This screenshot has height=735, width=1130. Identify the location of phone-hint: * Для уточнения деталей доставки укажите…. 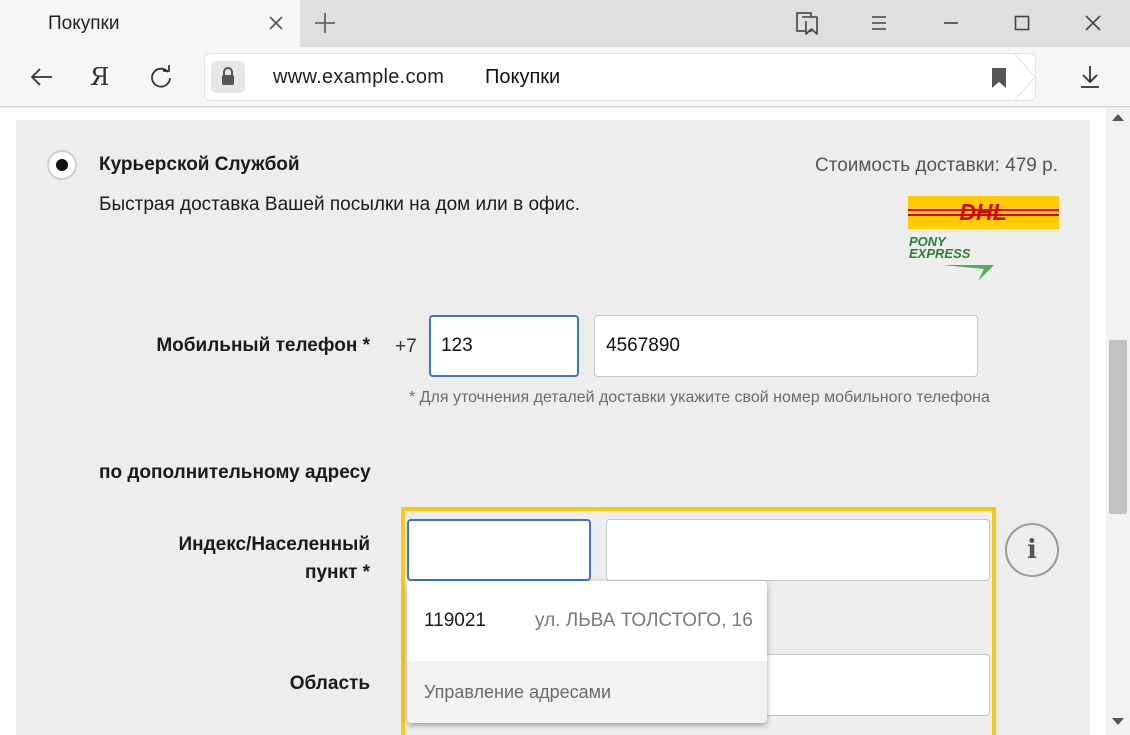
(699, 397).